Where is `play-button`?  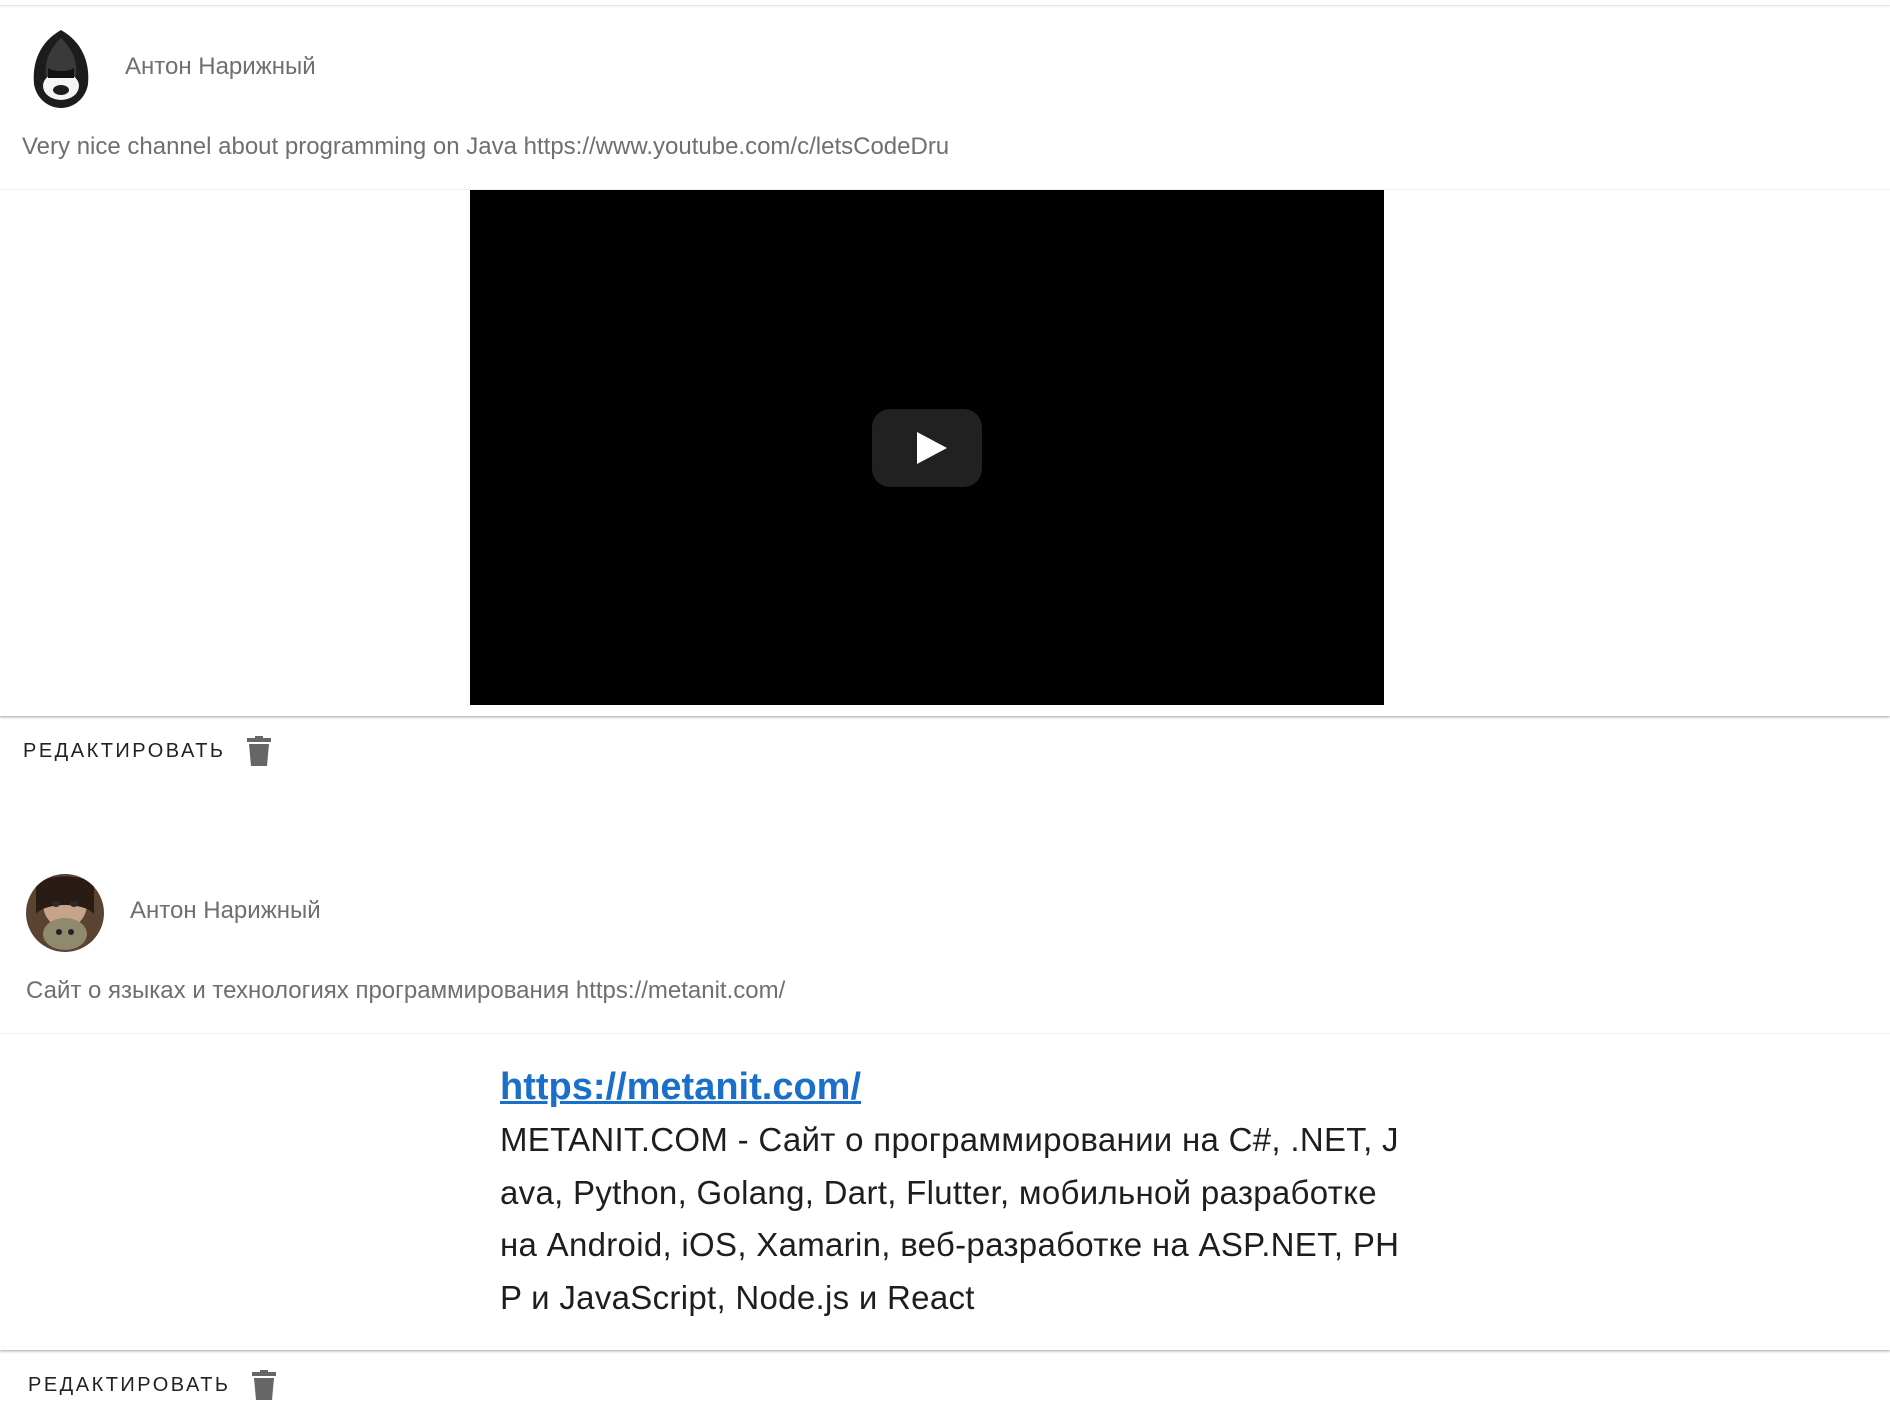 play-button is located at coordinates (927, 448).